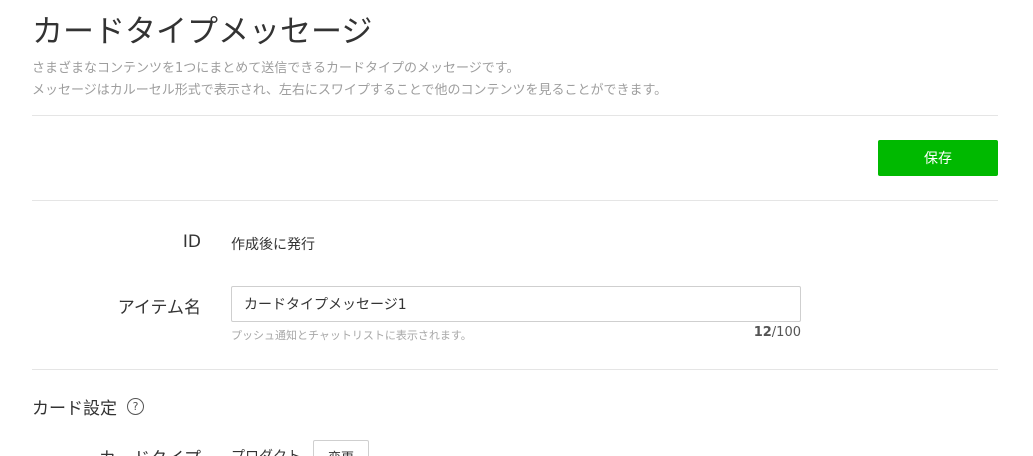 The width and height of the screenshot is (1033, 456). Describe the element at coordinates (762, 332) in the screenshot. I see `char-count-current: 12` at that location.